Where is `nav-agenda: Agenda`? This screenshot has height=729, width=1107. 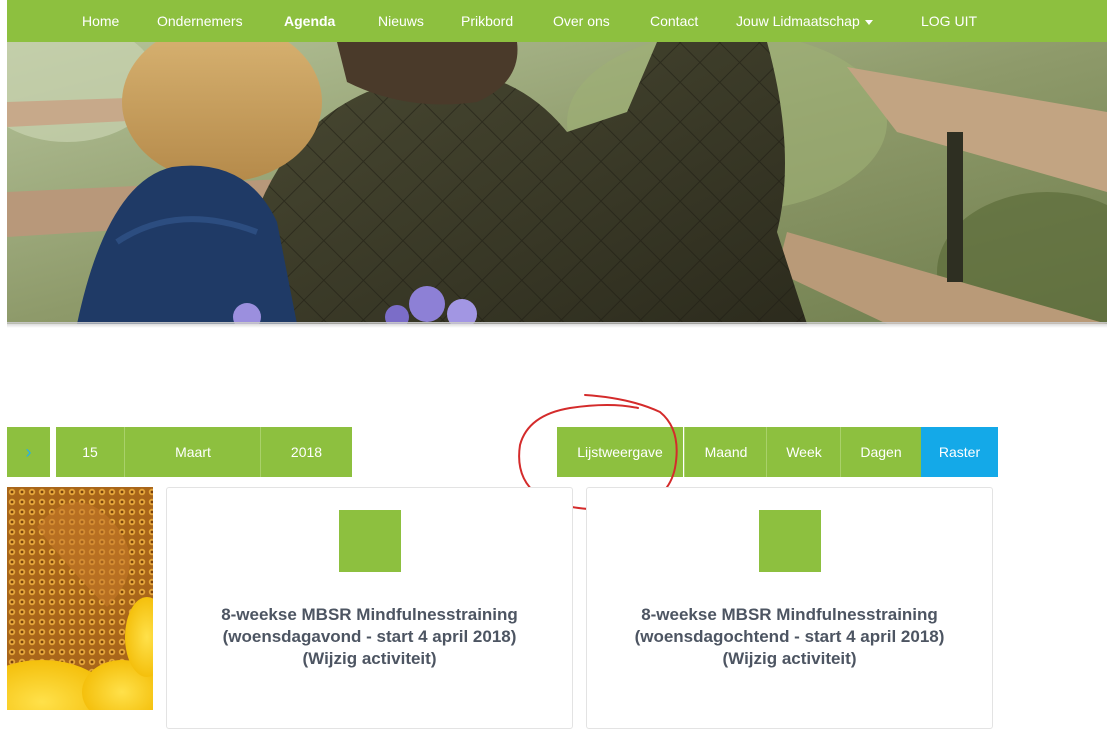
nav-agenda: Agenda is located at coordinates (309, 21).